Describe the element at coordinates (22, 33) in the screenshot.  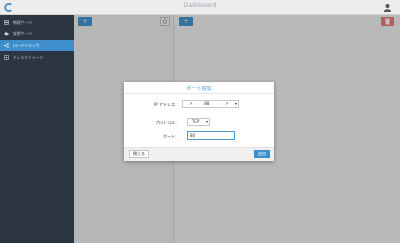
I see `sidebar-item-label: 仮想サーバ` at that location.